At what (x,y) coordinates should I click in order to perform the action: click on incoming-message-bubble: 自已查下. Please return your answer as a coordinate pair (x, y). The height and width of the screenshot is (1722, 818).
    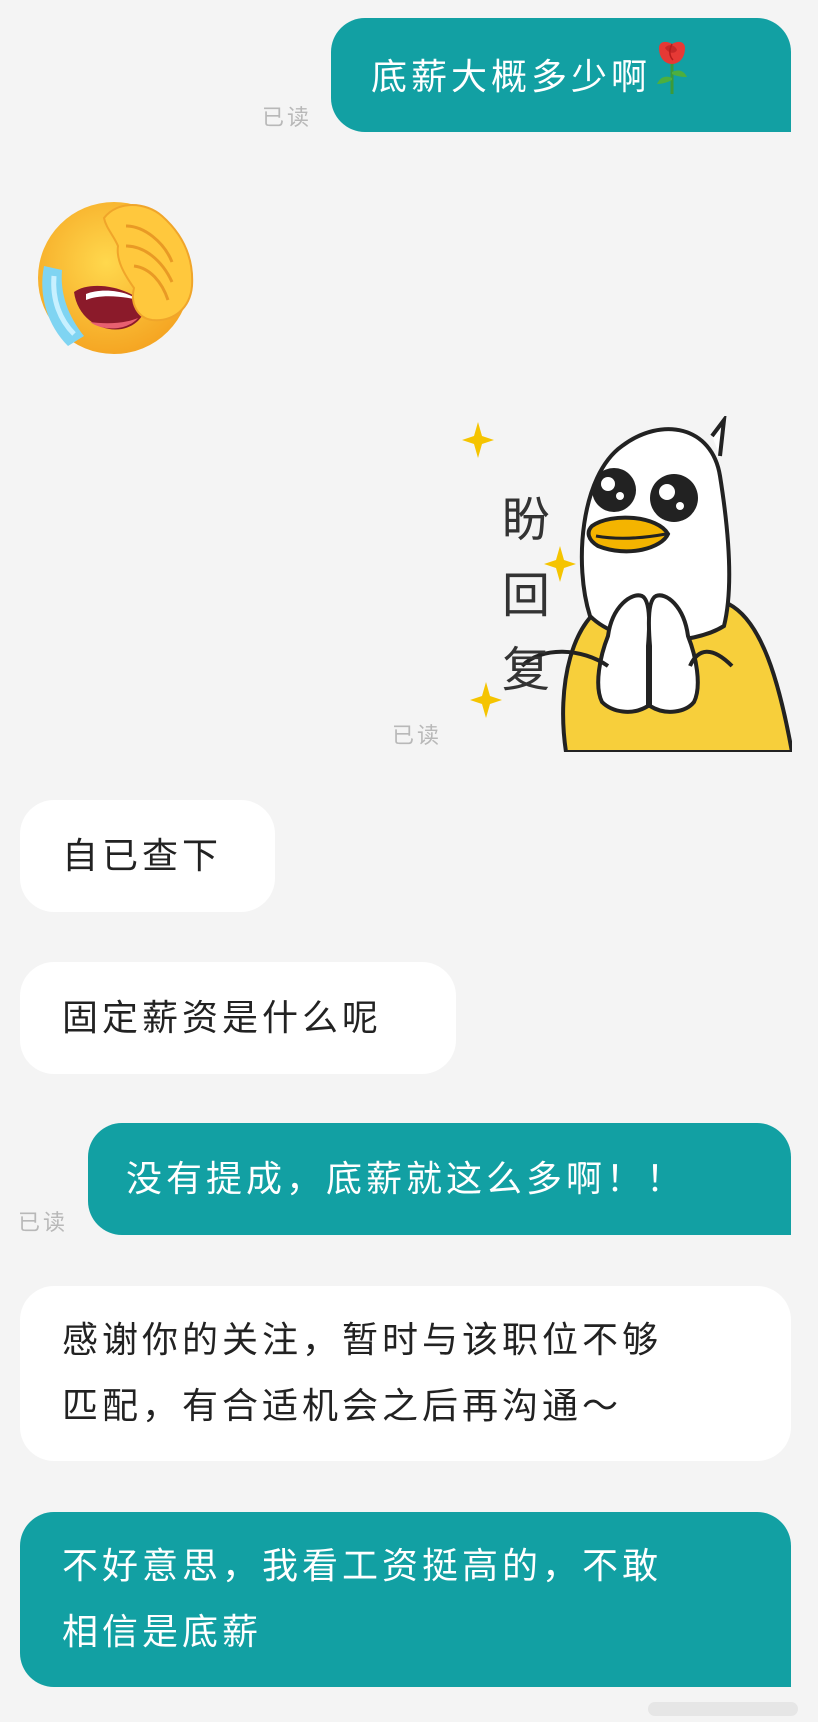
    Looking at the image, I should click on (147, 856).